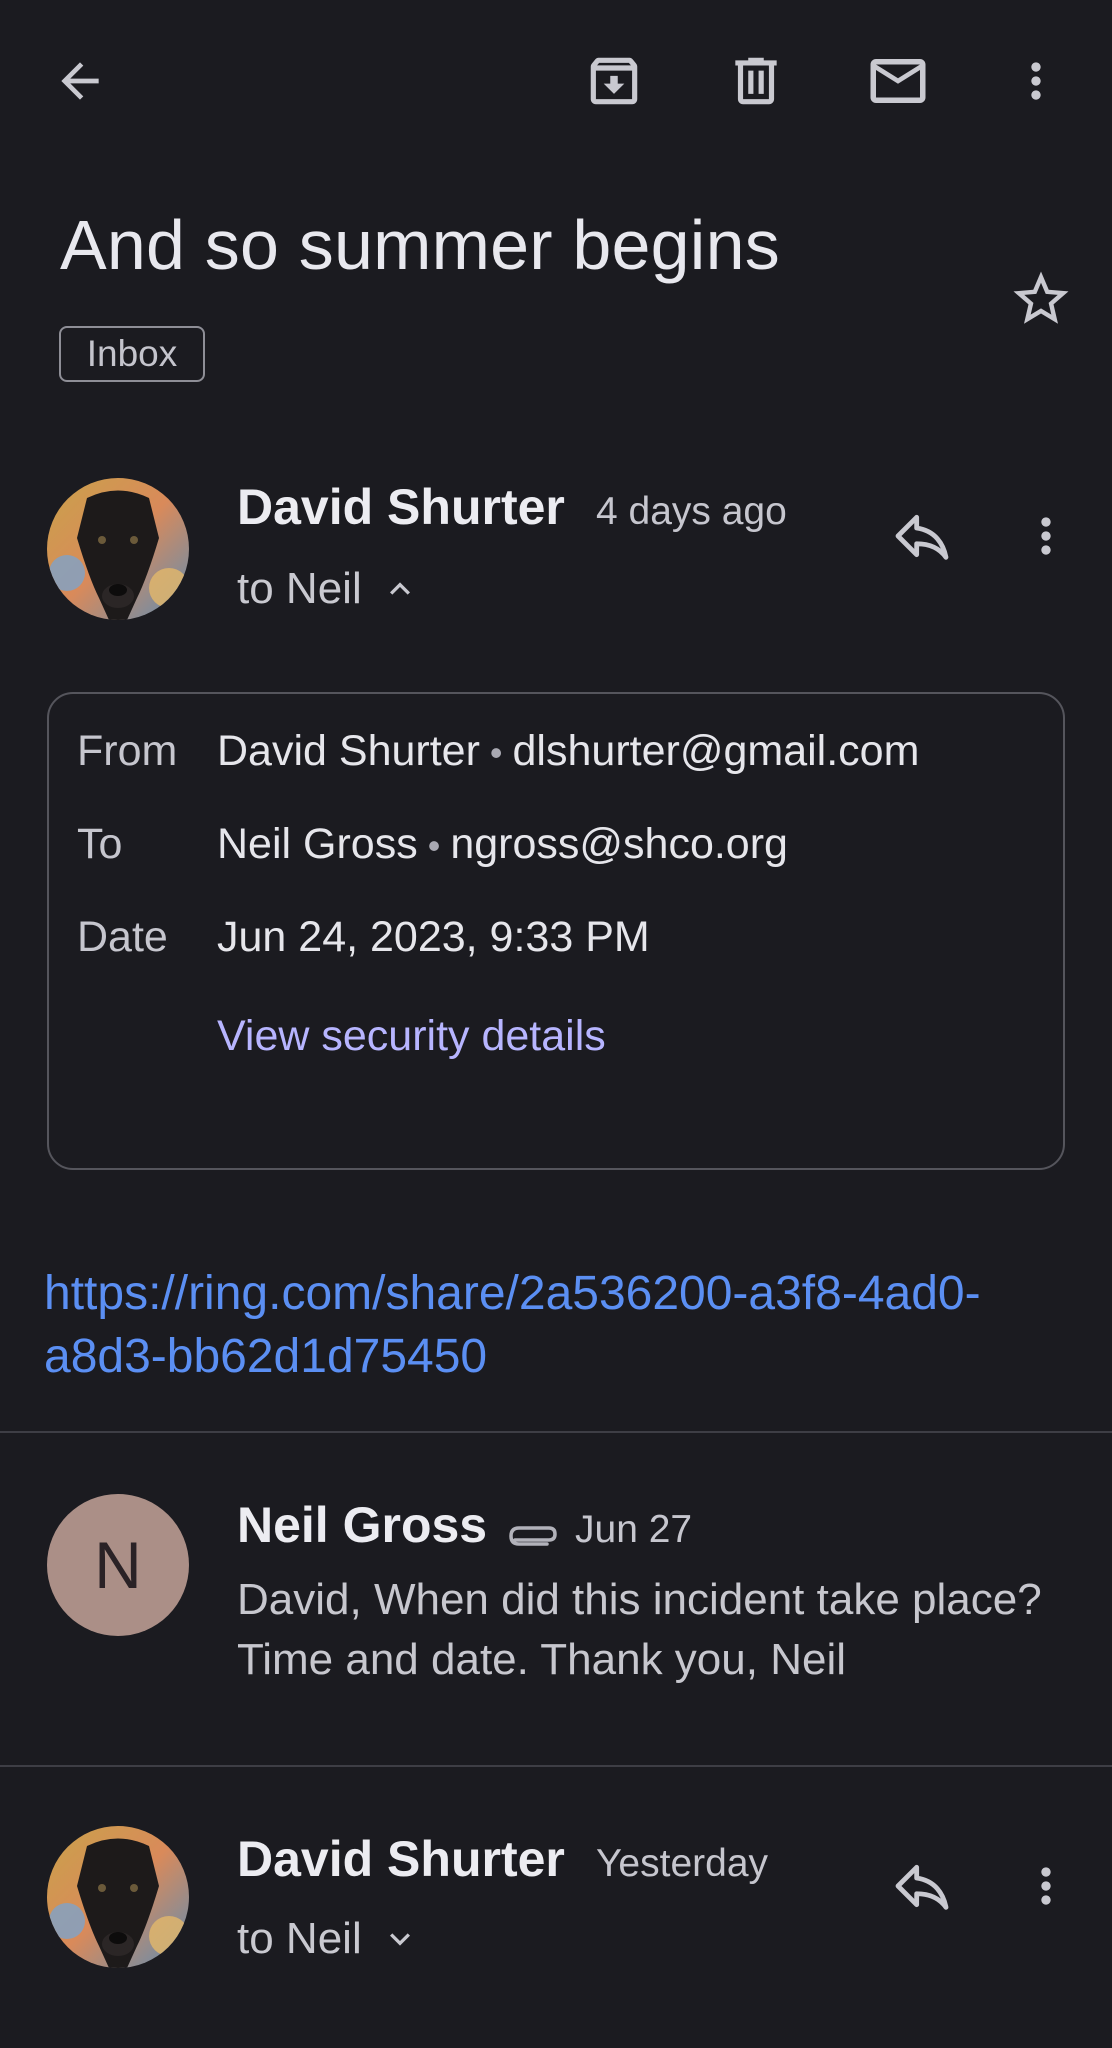 This screenshot has width=1112, height=2048. Describe the element at coordinates (317, 844) in the screenshot. I see `to-name: Neil Gross` at that location.